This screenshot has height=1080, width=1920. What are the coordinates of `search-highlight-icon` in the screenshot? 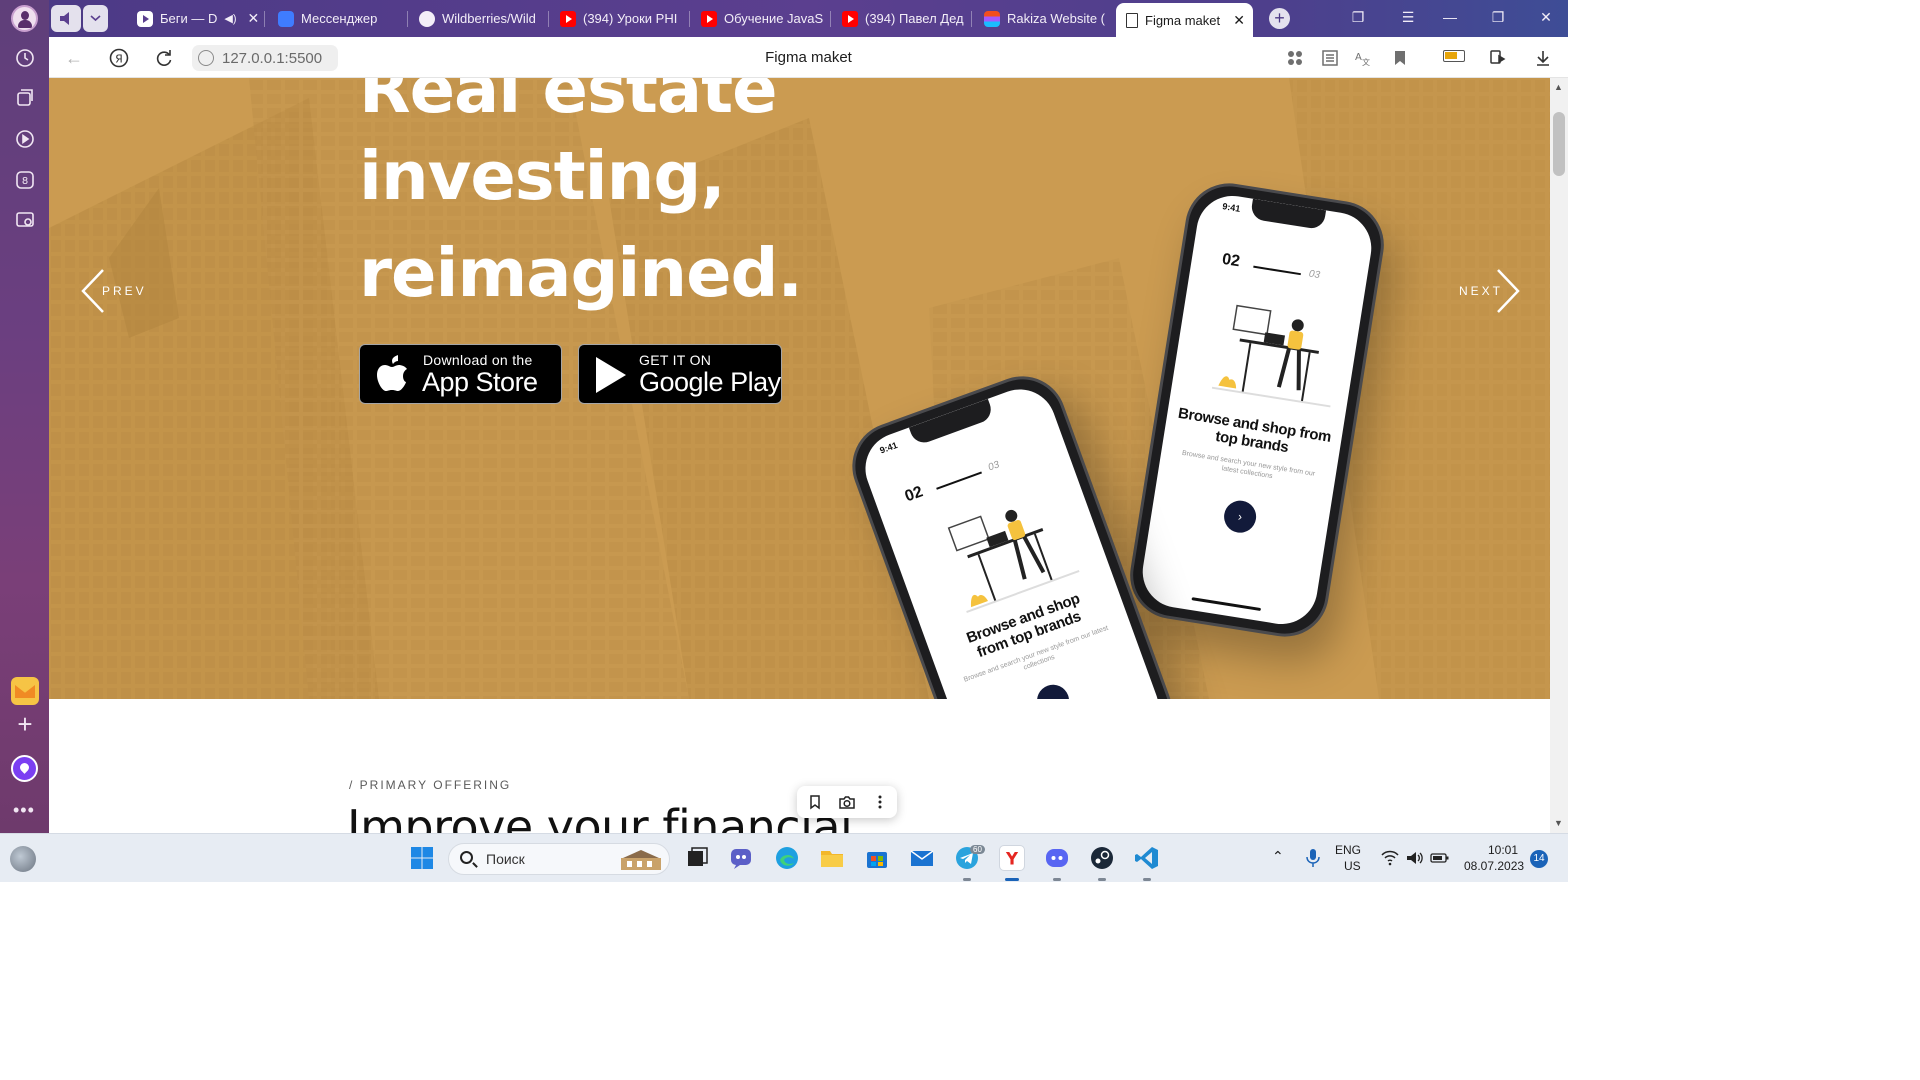 It's located at (641, 860).